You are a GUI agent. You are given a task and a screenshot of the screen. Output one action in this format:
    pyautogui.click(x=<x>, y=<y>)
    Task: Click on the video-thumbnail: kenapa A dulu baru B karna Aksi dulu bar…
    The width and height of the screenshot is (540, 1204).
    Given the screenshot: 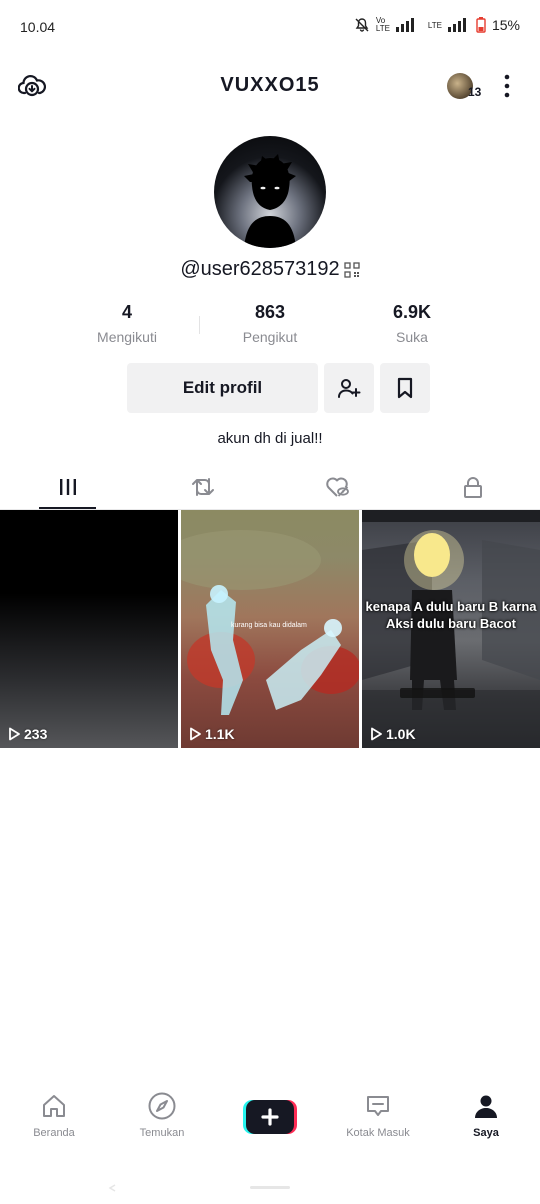 What is the action you would take?
    pyautogui.click(x=451, y=629)
    